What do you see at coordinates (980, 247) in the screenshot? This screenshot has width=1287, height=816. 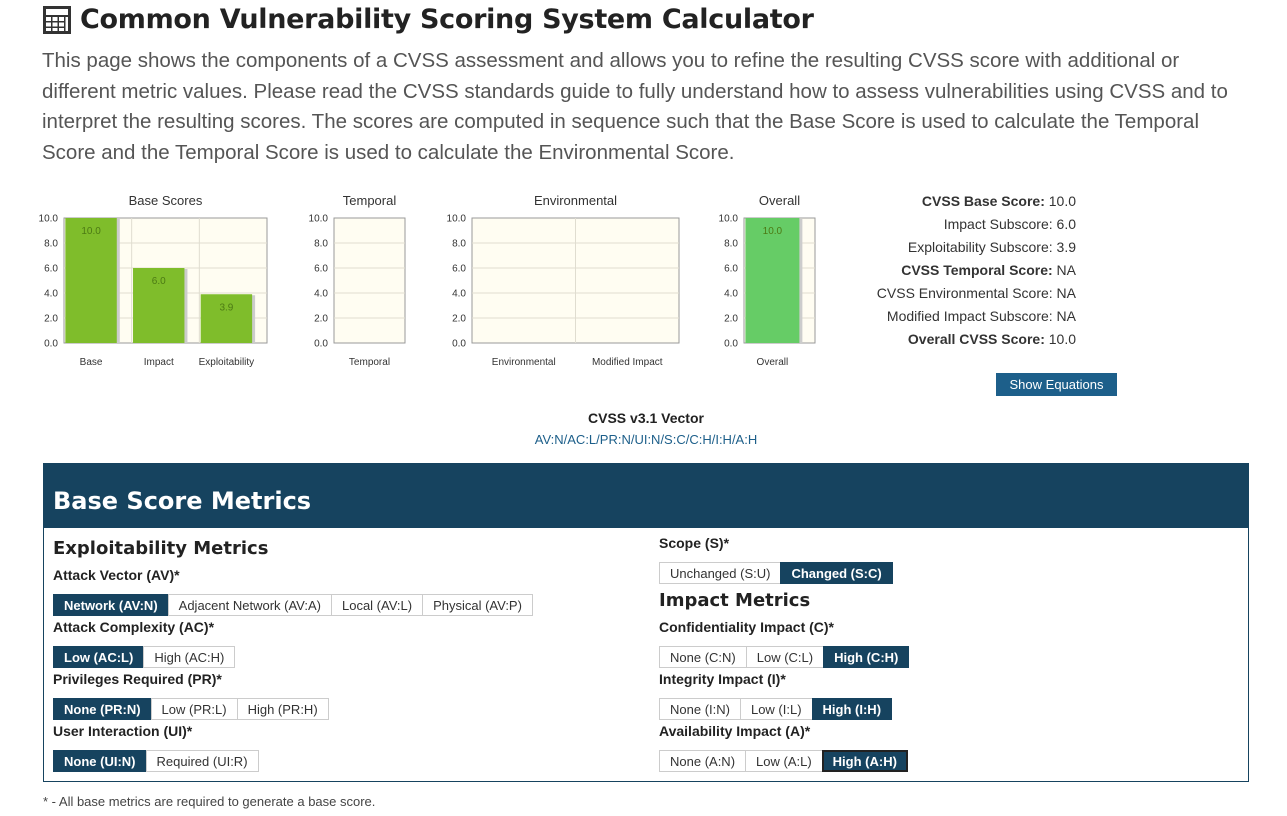 I see `summary-label: Exploitability Subscore:` at bounding box center [980, 247].